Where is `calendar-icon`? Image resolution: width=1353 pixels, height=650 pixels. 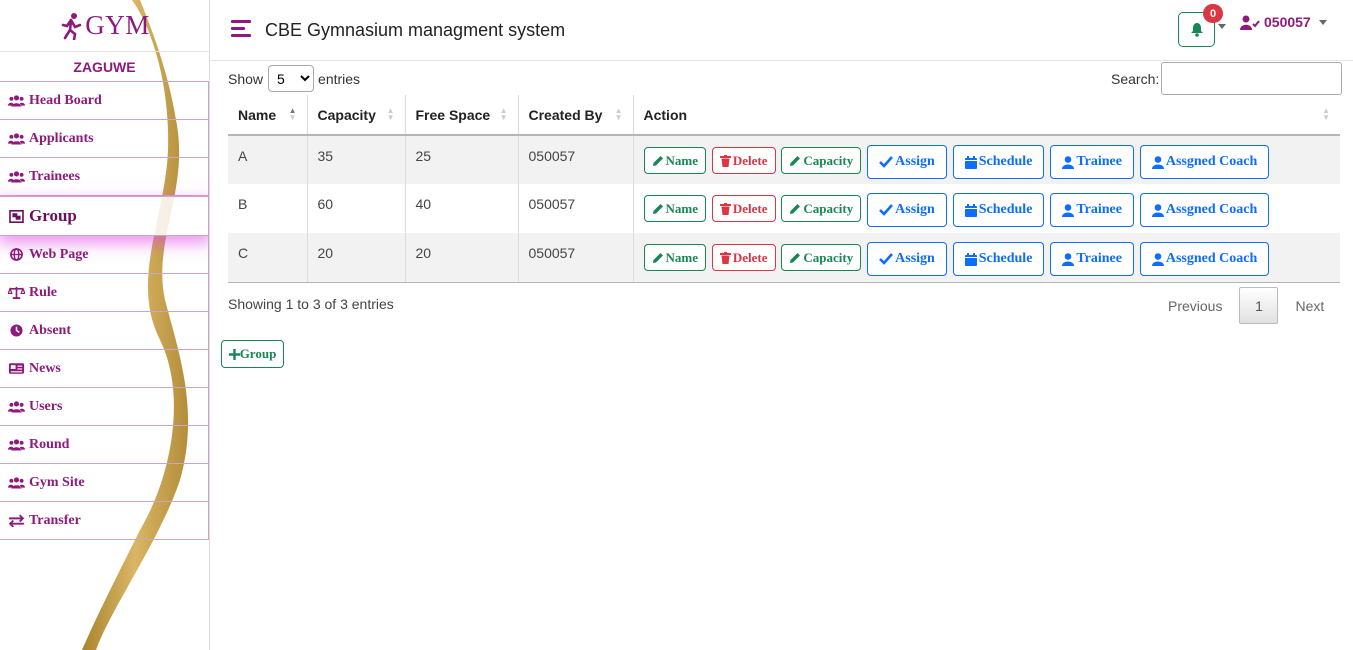
calendar-icon is located at coordinates (970, 162).